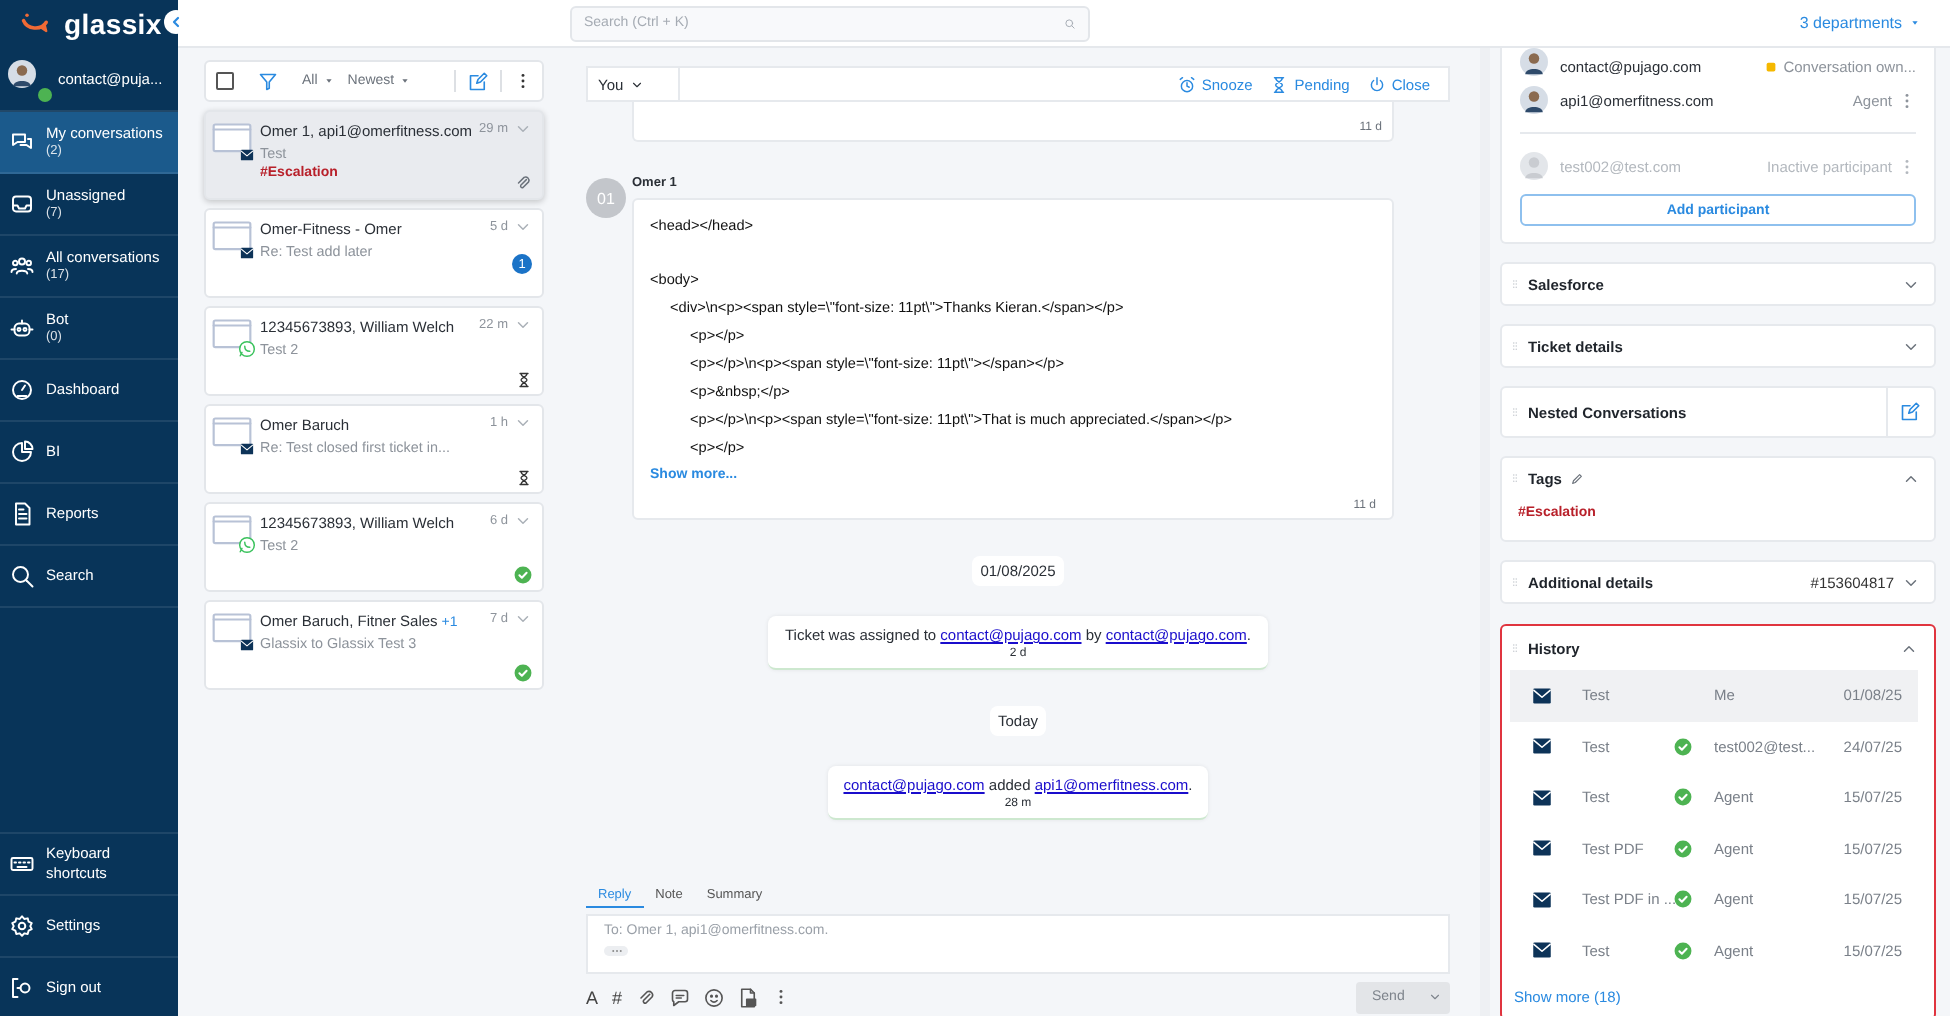 The width and height of the screenshot is (1950, 1016). Describe the element at coordinates (22, 328) in the screenshot. I see `robot-icon` at that location.